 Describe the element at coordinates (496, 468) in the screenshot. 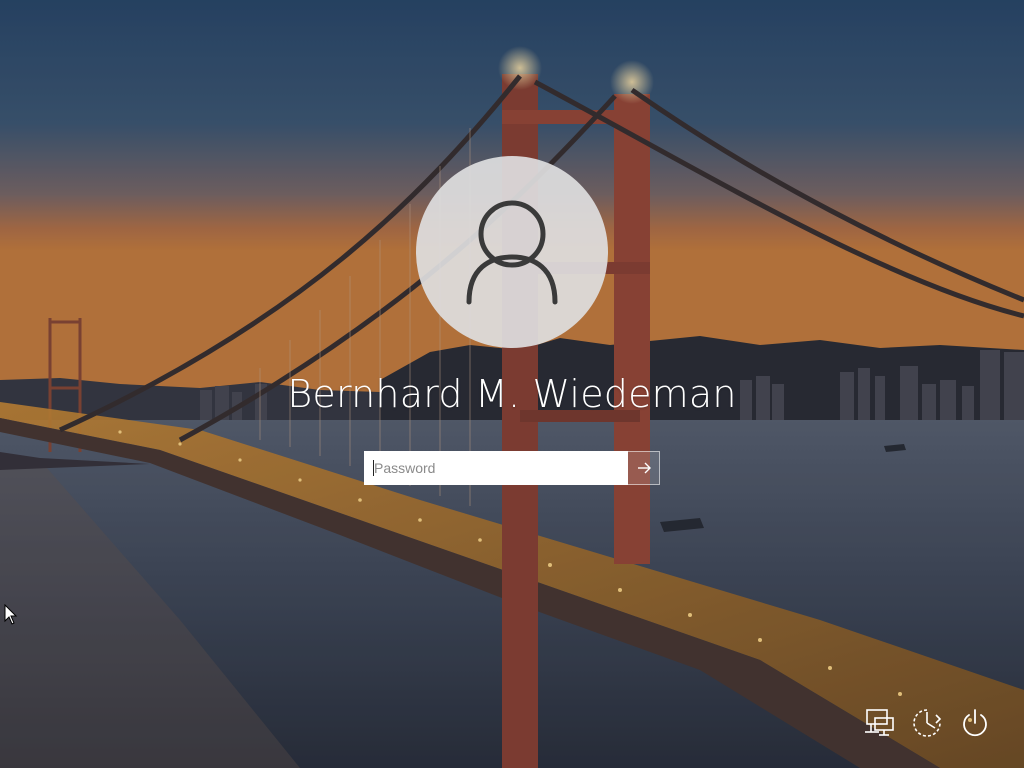

I see `password-input` at that location.